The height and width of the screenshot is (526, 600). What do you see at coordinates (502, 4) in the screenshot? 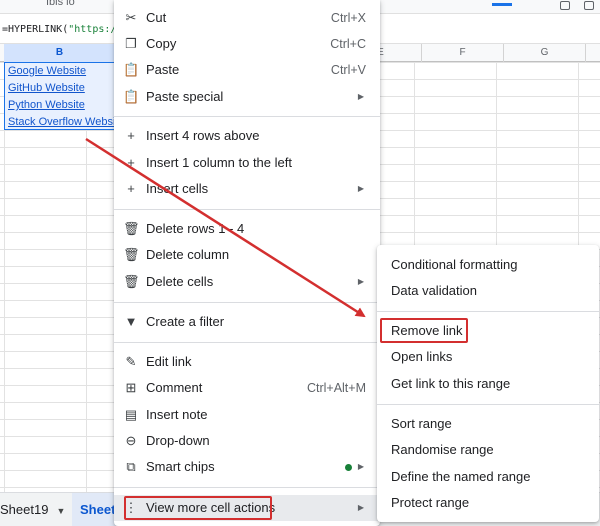
I see `text-color-underline-icon` at bounding box center [502, 4].